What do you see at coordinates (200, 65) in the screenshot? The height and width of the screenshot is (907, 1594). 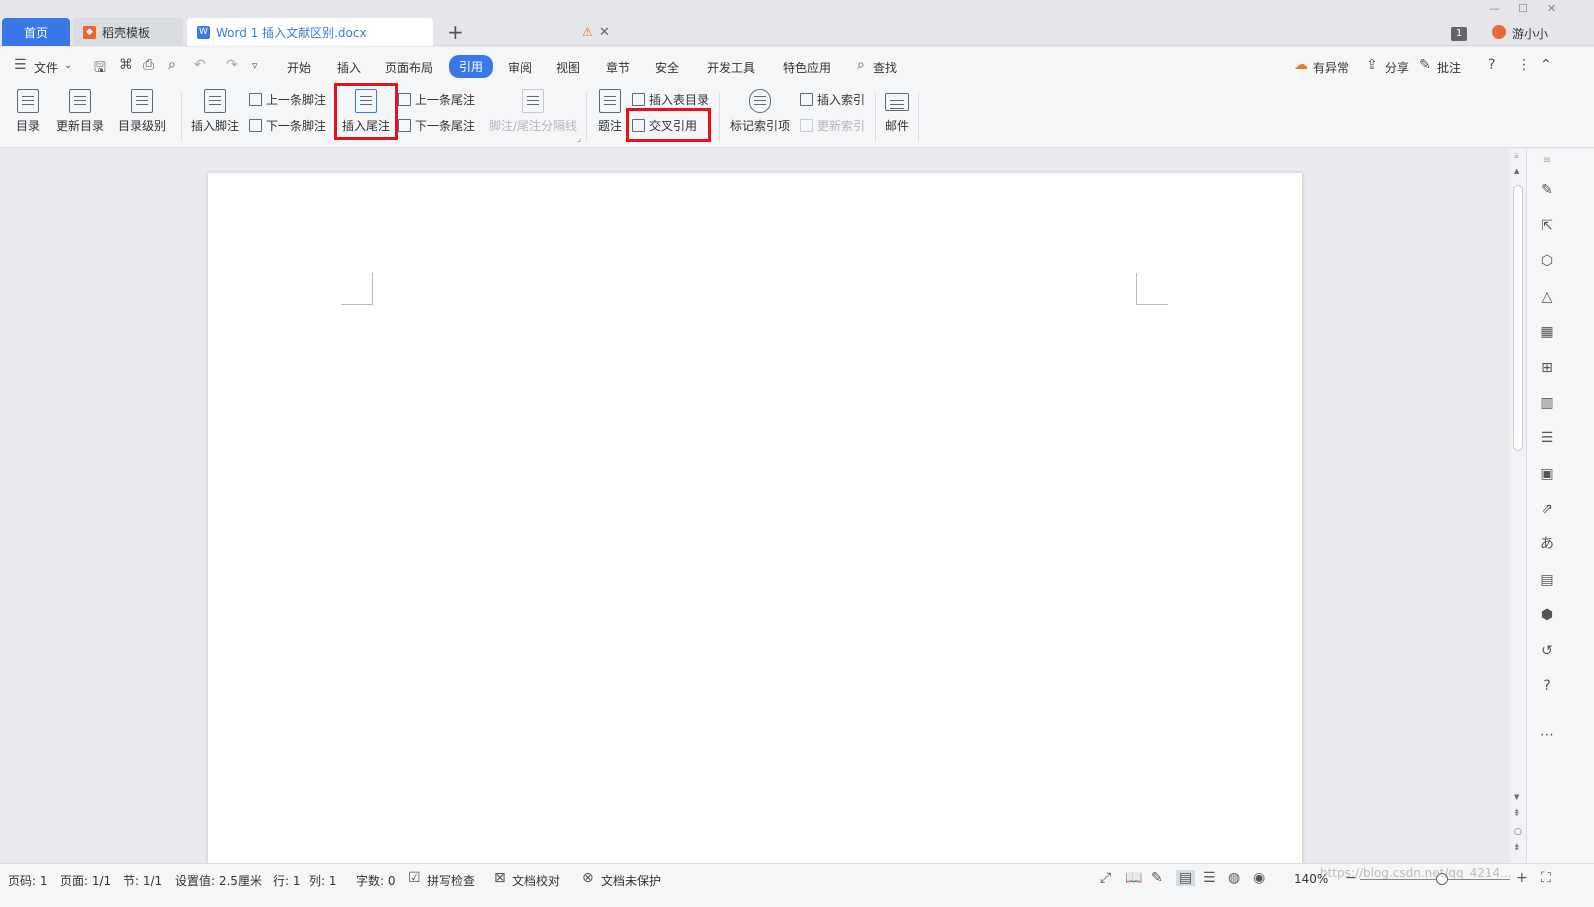 I see `undo-icon: ↶` at bounding box center [200, 65].